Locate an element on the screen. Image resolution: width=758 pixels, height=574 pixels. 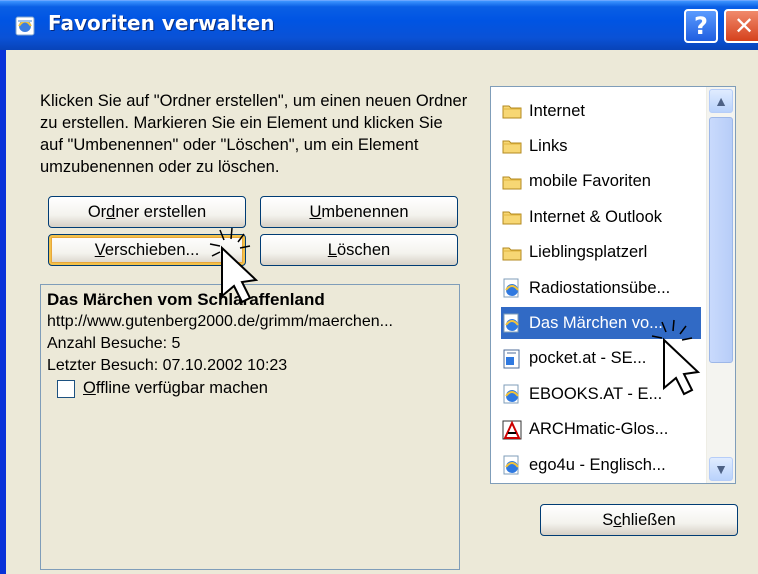
delete-button: Löschen is located at coordinates (359, 250).